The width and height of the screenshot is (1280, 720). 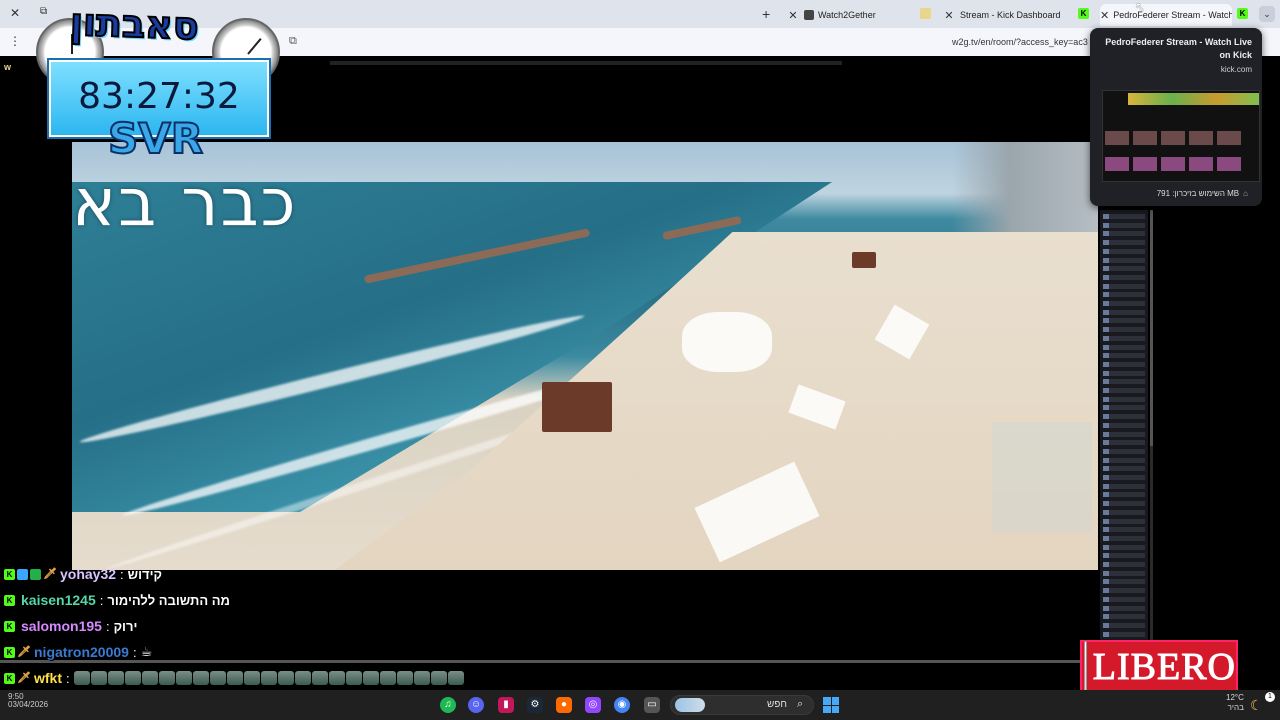 I want to click on weather-temp: 12°C, so click(x=1235, y=697).